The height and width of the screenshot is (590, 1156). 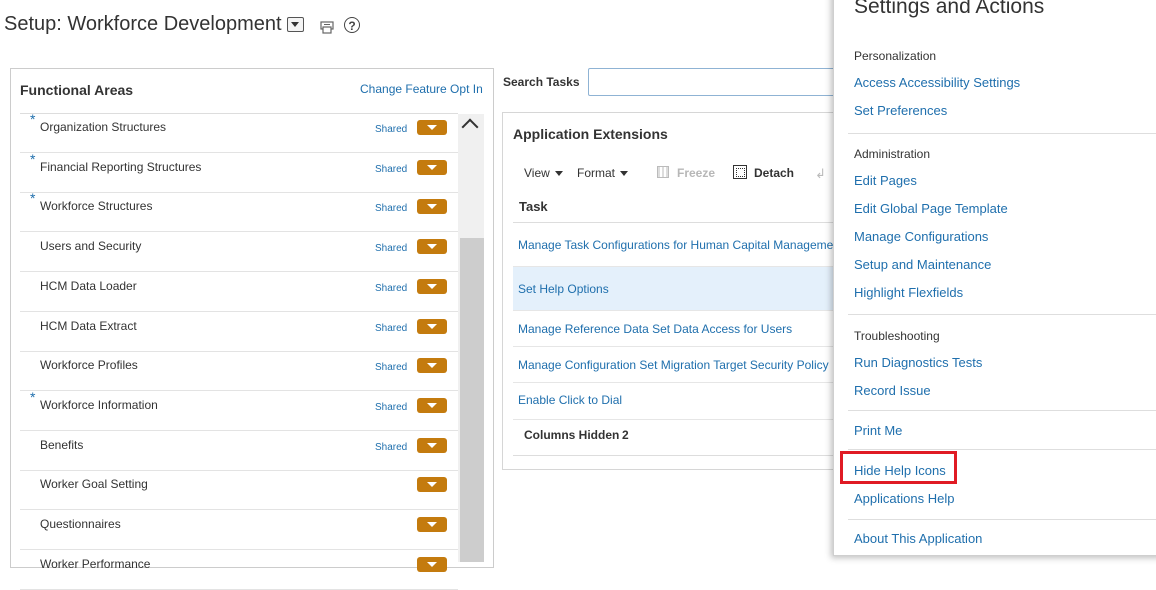 I want to click on menu-item-print-me: Print Me, so click(x=878, y=430).